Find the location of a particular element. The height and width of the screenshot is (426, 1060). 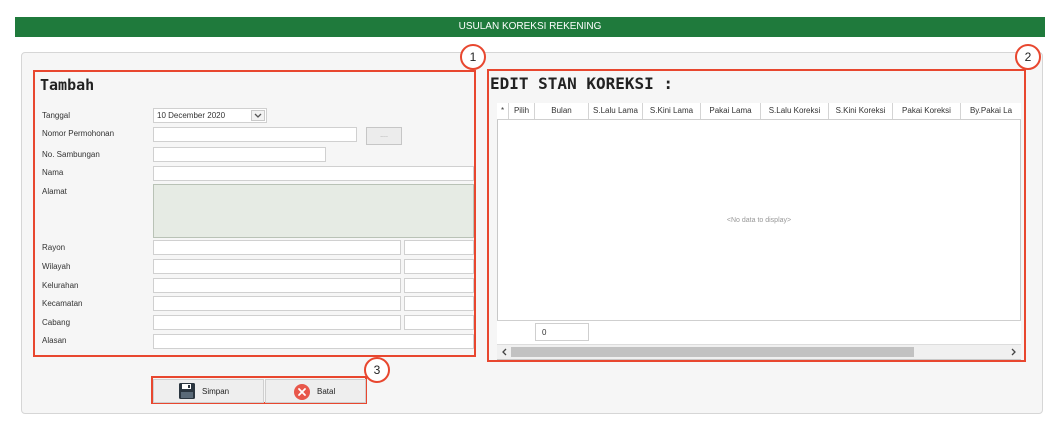

column-header-indicator: * is located at coordinates (503, 111).